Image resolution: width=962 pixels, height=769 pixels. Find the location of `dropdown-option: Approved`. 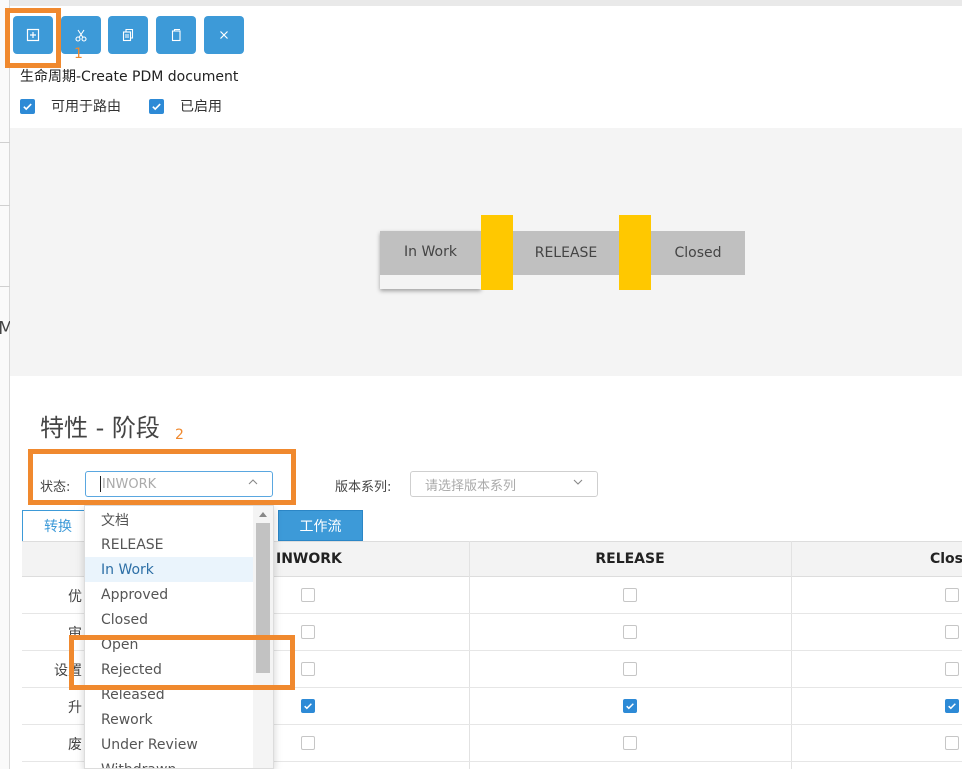

dropdown-option: Approved is located at coordinates (169, 594).